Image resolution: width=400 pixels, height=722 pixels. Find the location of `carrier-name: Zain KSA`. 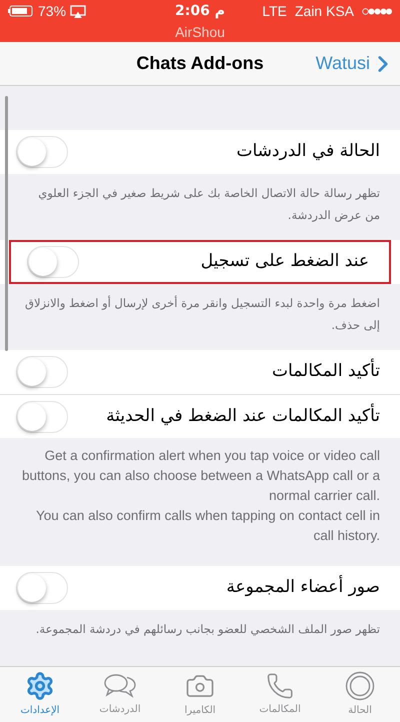

carrier-name: Zain KSA is located at coordinates (324, 11).